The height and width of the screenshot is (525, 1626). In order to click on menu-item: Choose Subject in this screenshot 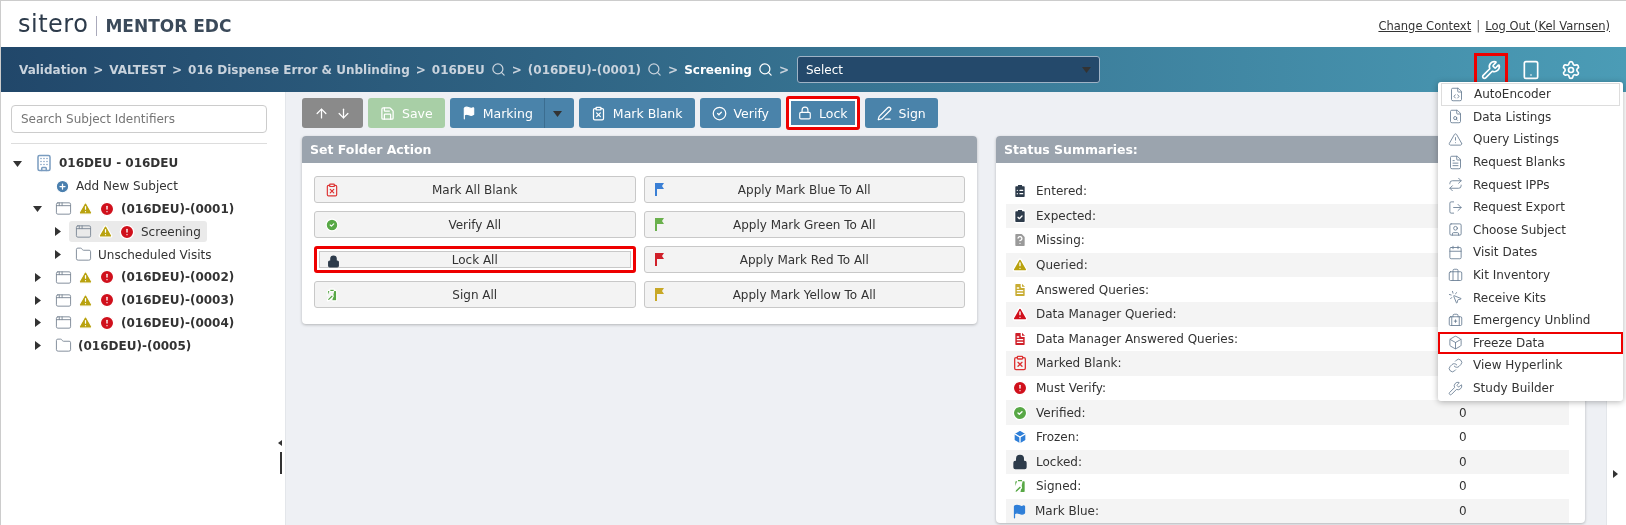, I will do `click(1530, 230)`.